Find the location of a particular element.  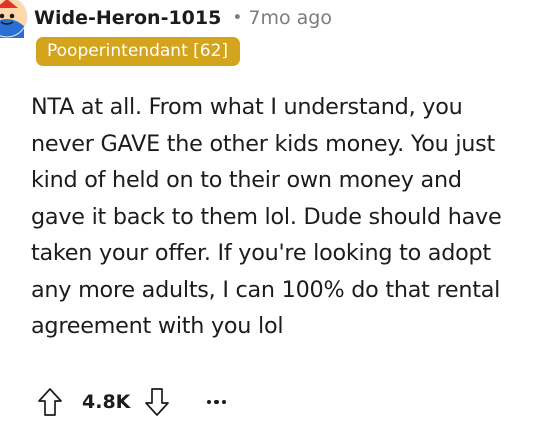

downvote-button is located at coordinates (157, 402).